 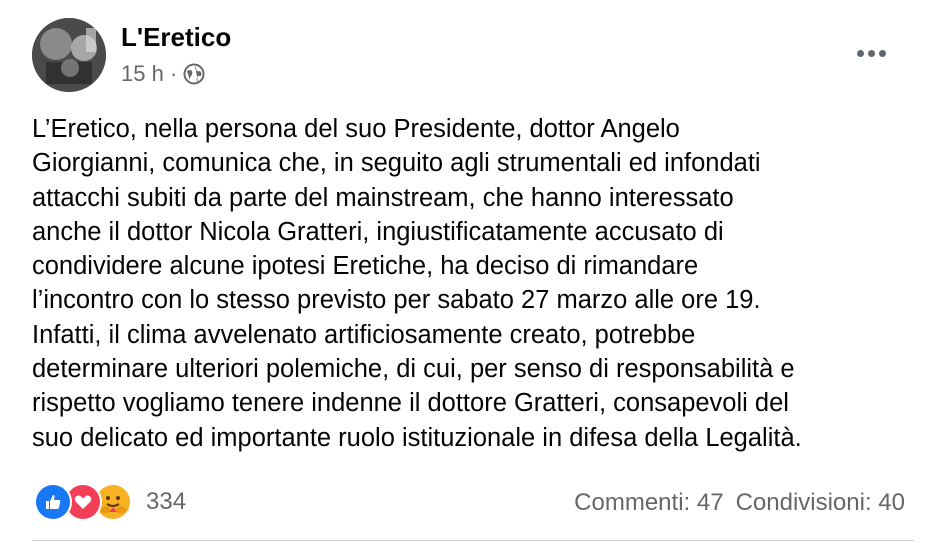 I want to click on post-meta: 15 h ·, so click(x=163, y=74).